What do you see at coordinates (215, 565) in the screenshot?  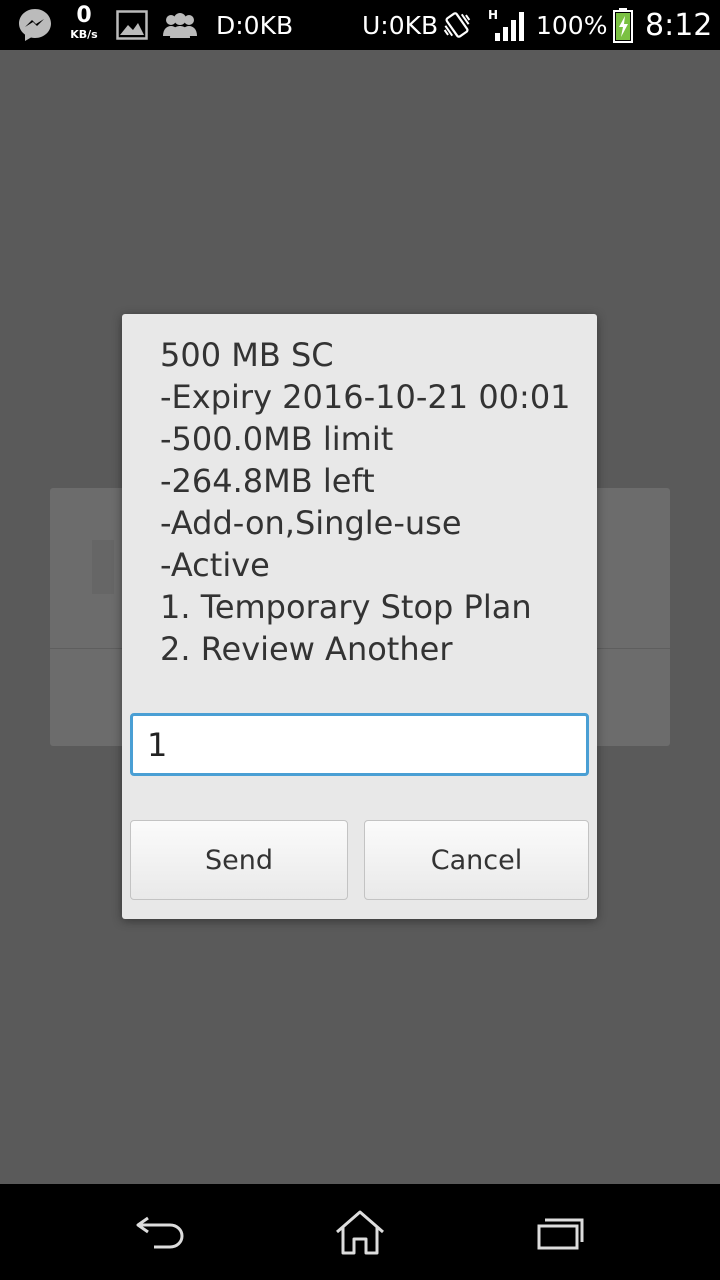 I see `message-line: -Active` at bounding box center [215, 565].